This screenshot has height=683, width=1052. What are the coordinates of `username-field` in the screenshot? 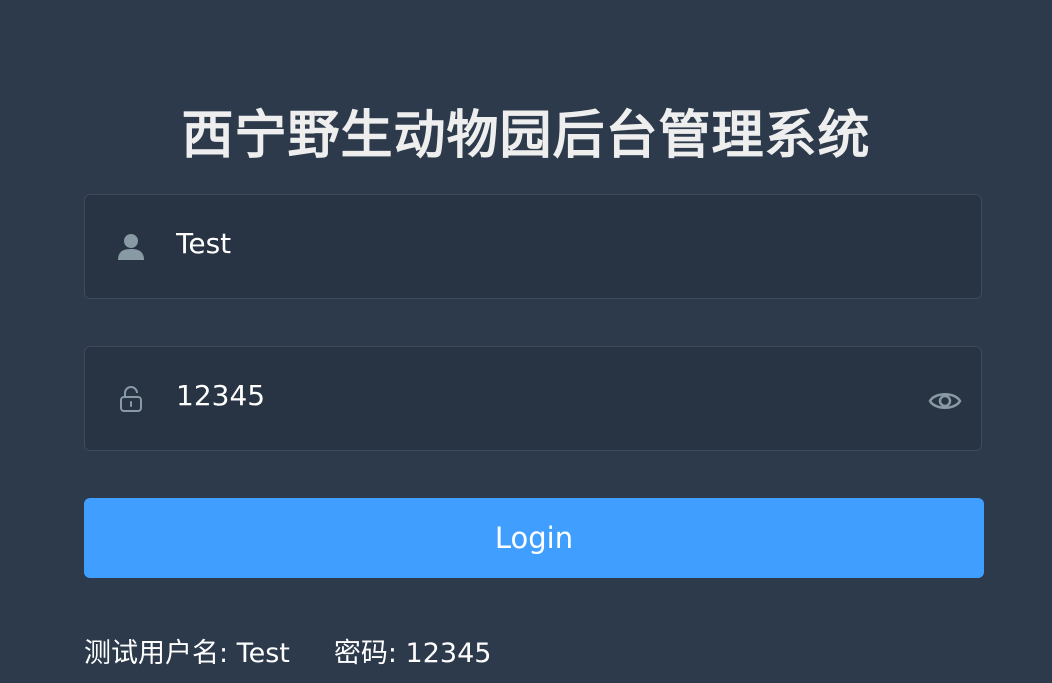 It's located at (533, 246).